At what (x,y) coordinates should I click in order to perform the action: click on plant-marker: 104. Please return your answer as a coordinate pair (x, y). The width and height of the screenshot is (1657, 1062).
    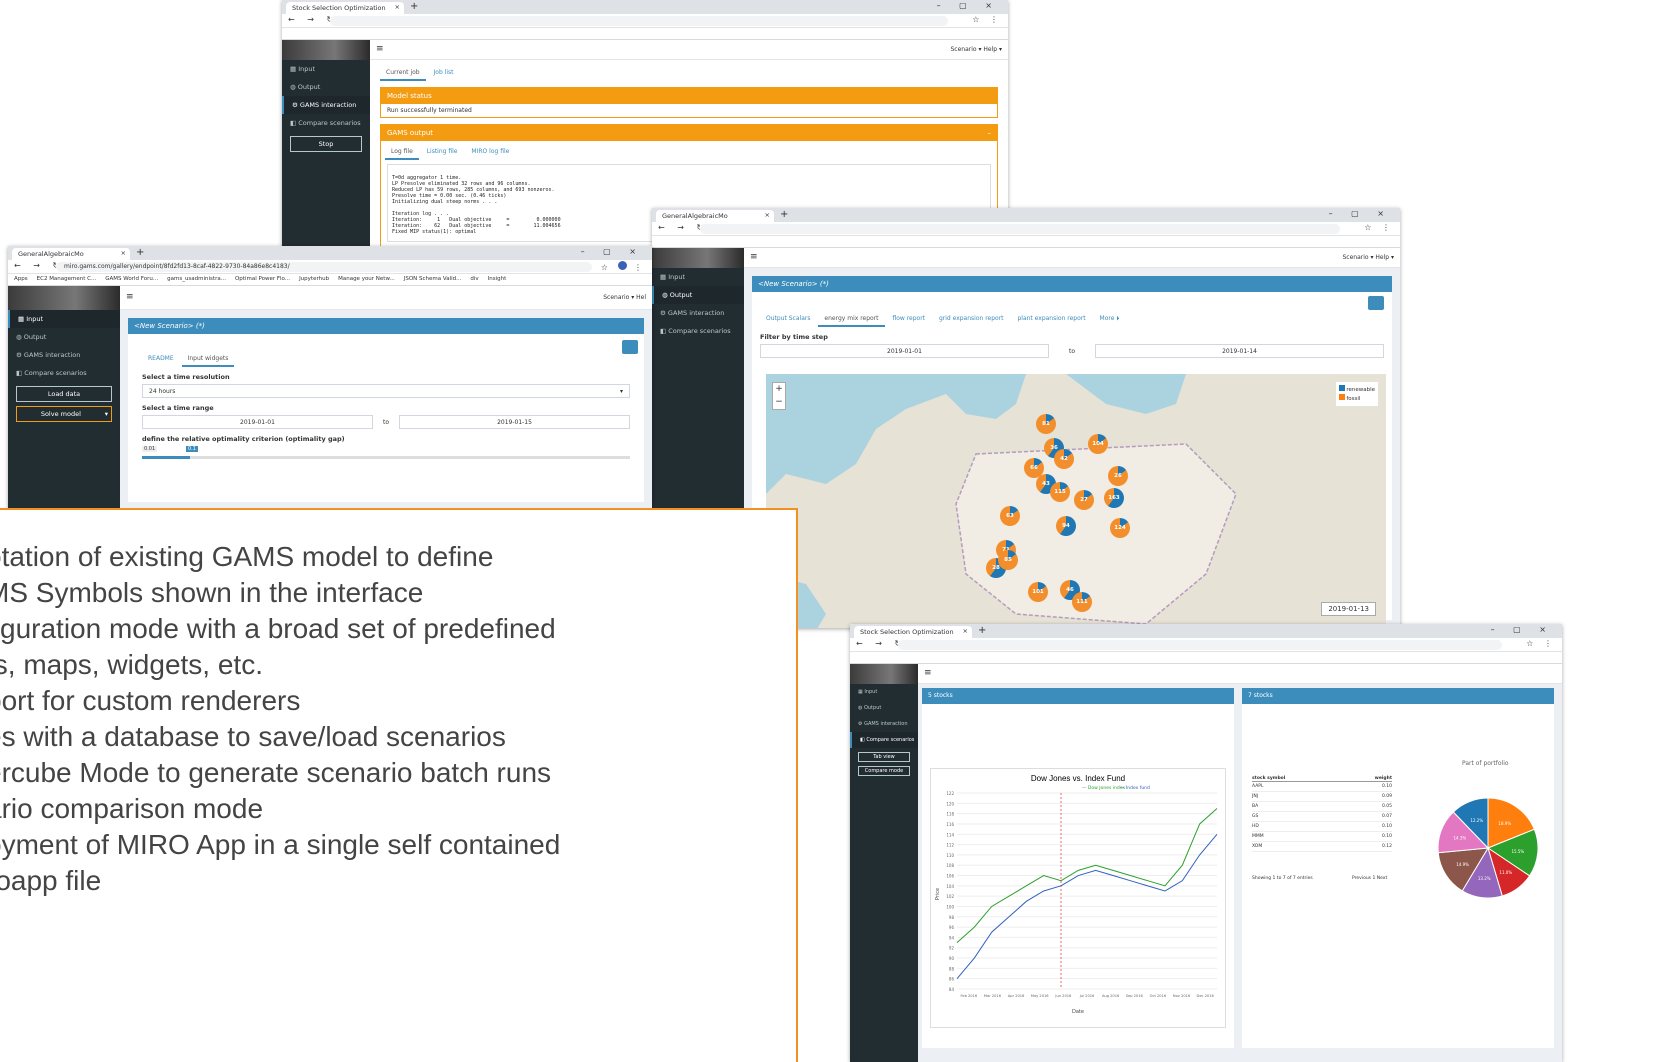
    Looking at the image, I should click on (1098, 444).